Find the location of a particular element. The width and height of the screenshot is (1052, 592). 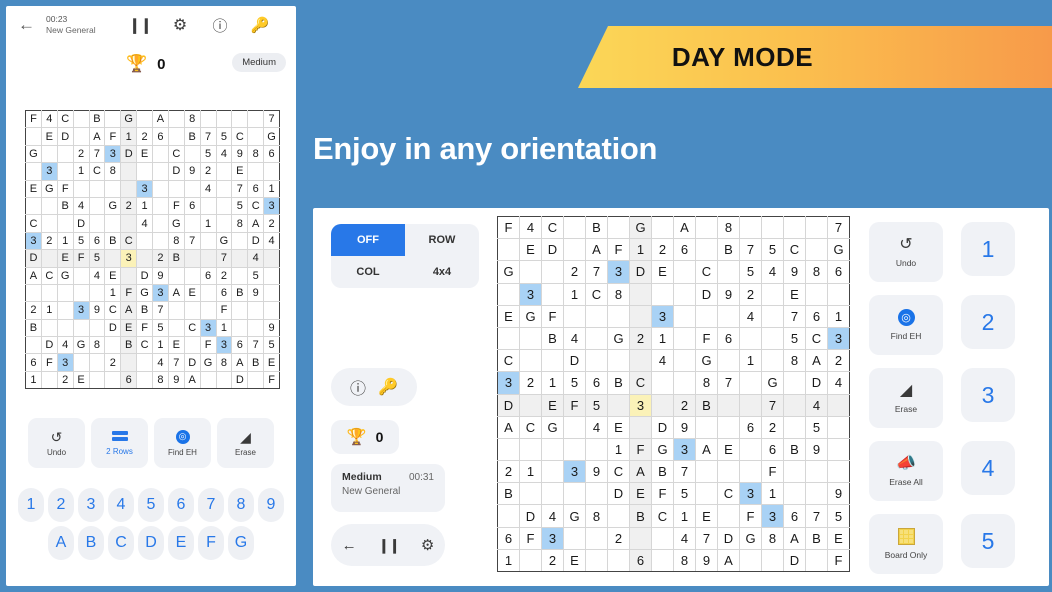

phone-key-3: 3 is located at coordinates (91, 505).